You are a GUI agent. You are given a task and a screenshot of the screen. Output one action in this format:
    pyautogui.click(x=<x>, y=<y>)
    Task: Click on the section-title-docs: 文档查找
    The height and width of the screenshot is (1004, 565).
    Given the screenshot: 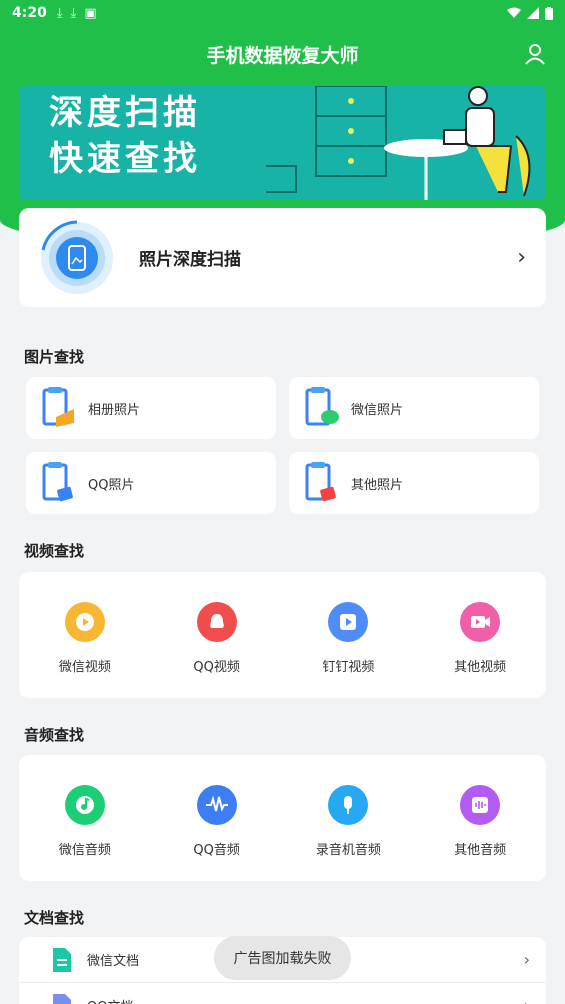 What is the action you would take?
    pyautogui.click(x=54, y=918)
    